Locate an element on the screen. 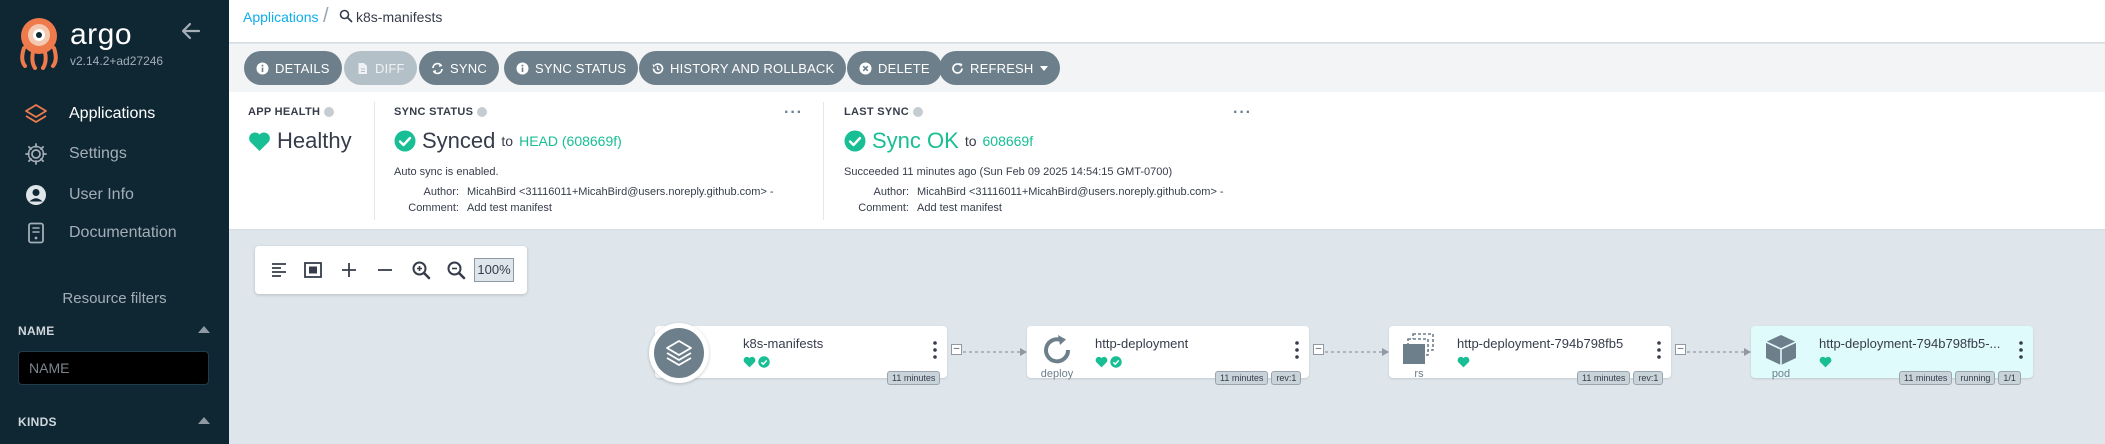 Image resolution: width=2105 pixels, height=444 pixels. deploy-icon is located at coordinates (1057, 352).